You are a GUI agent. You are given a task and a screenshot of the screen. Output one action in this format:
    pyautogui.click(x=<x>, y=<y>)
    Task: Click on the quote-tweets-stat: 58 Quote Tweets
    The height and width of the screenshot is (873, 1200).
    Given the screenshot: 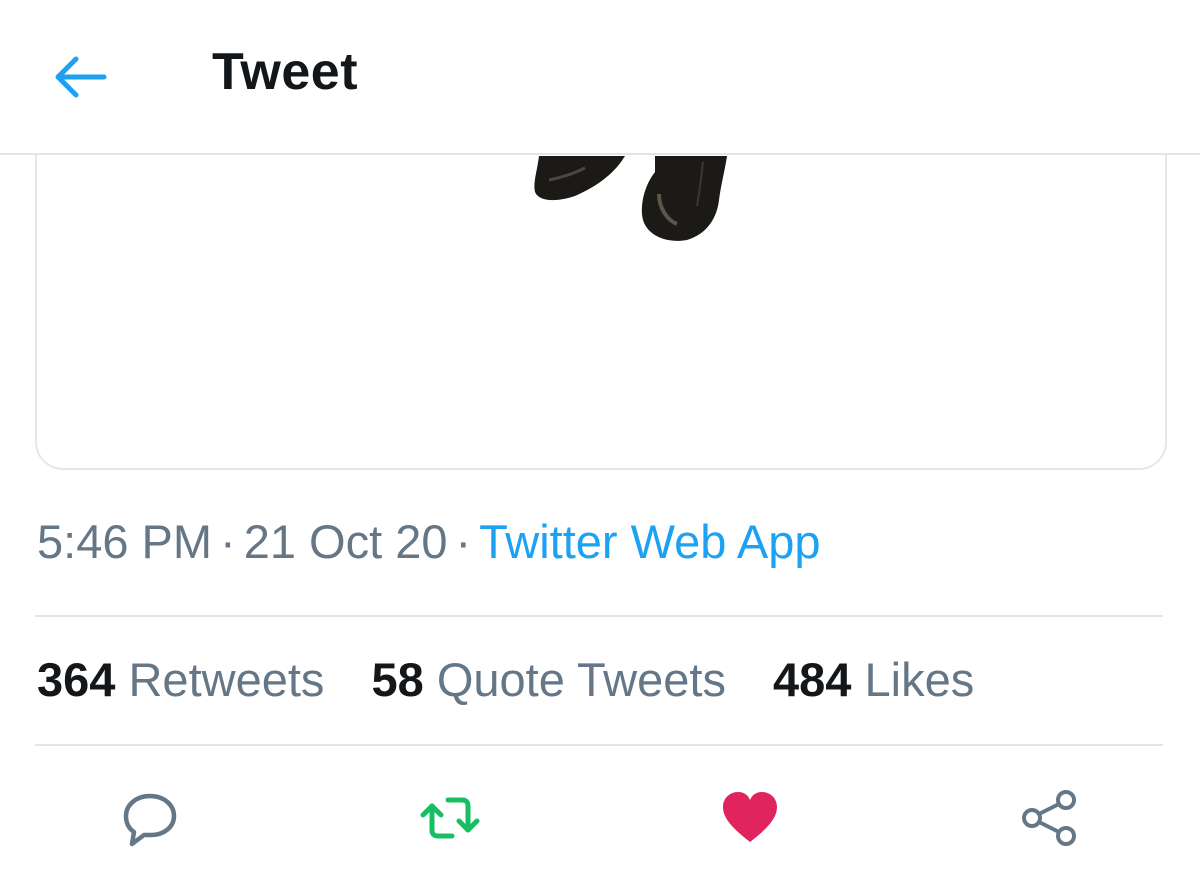 What is the action you would take?
    pyautogui.click(x=548, y=679)
    